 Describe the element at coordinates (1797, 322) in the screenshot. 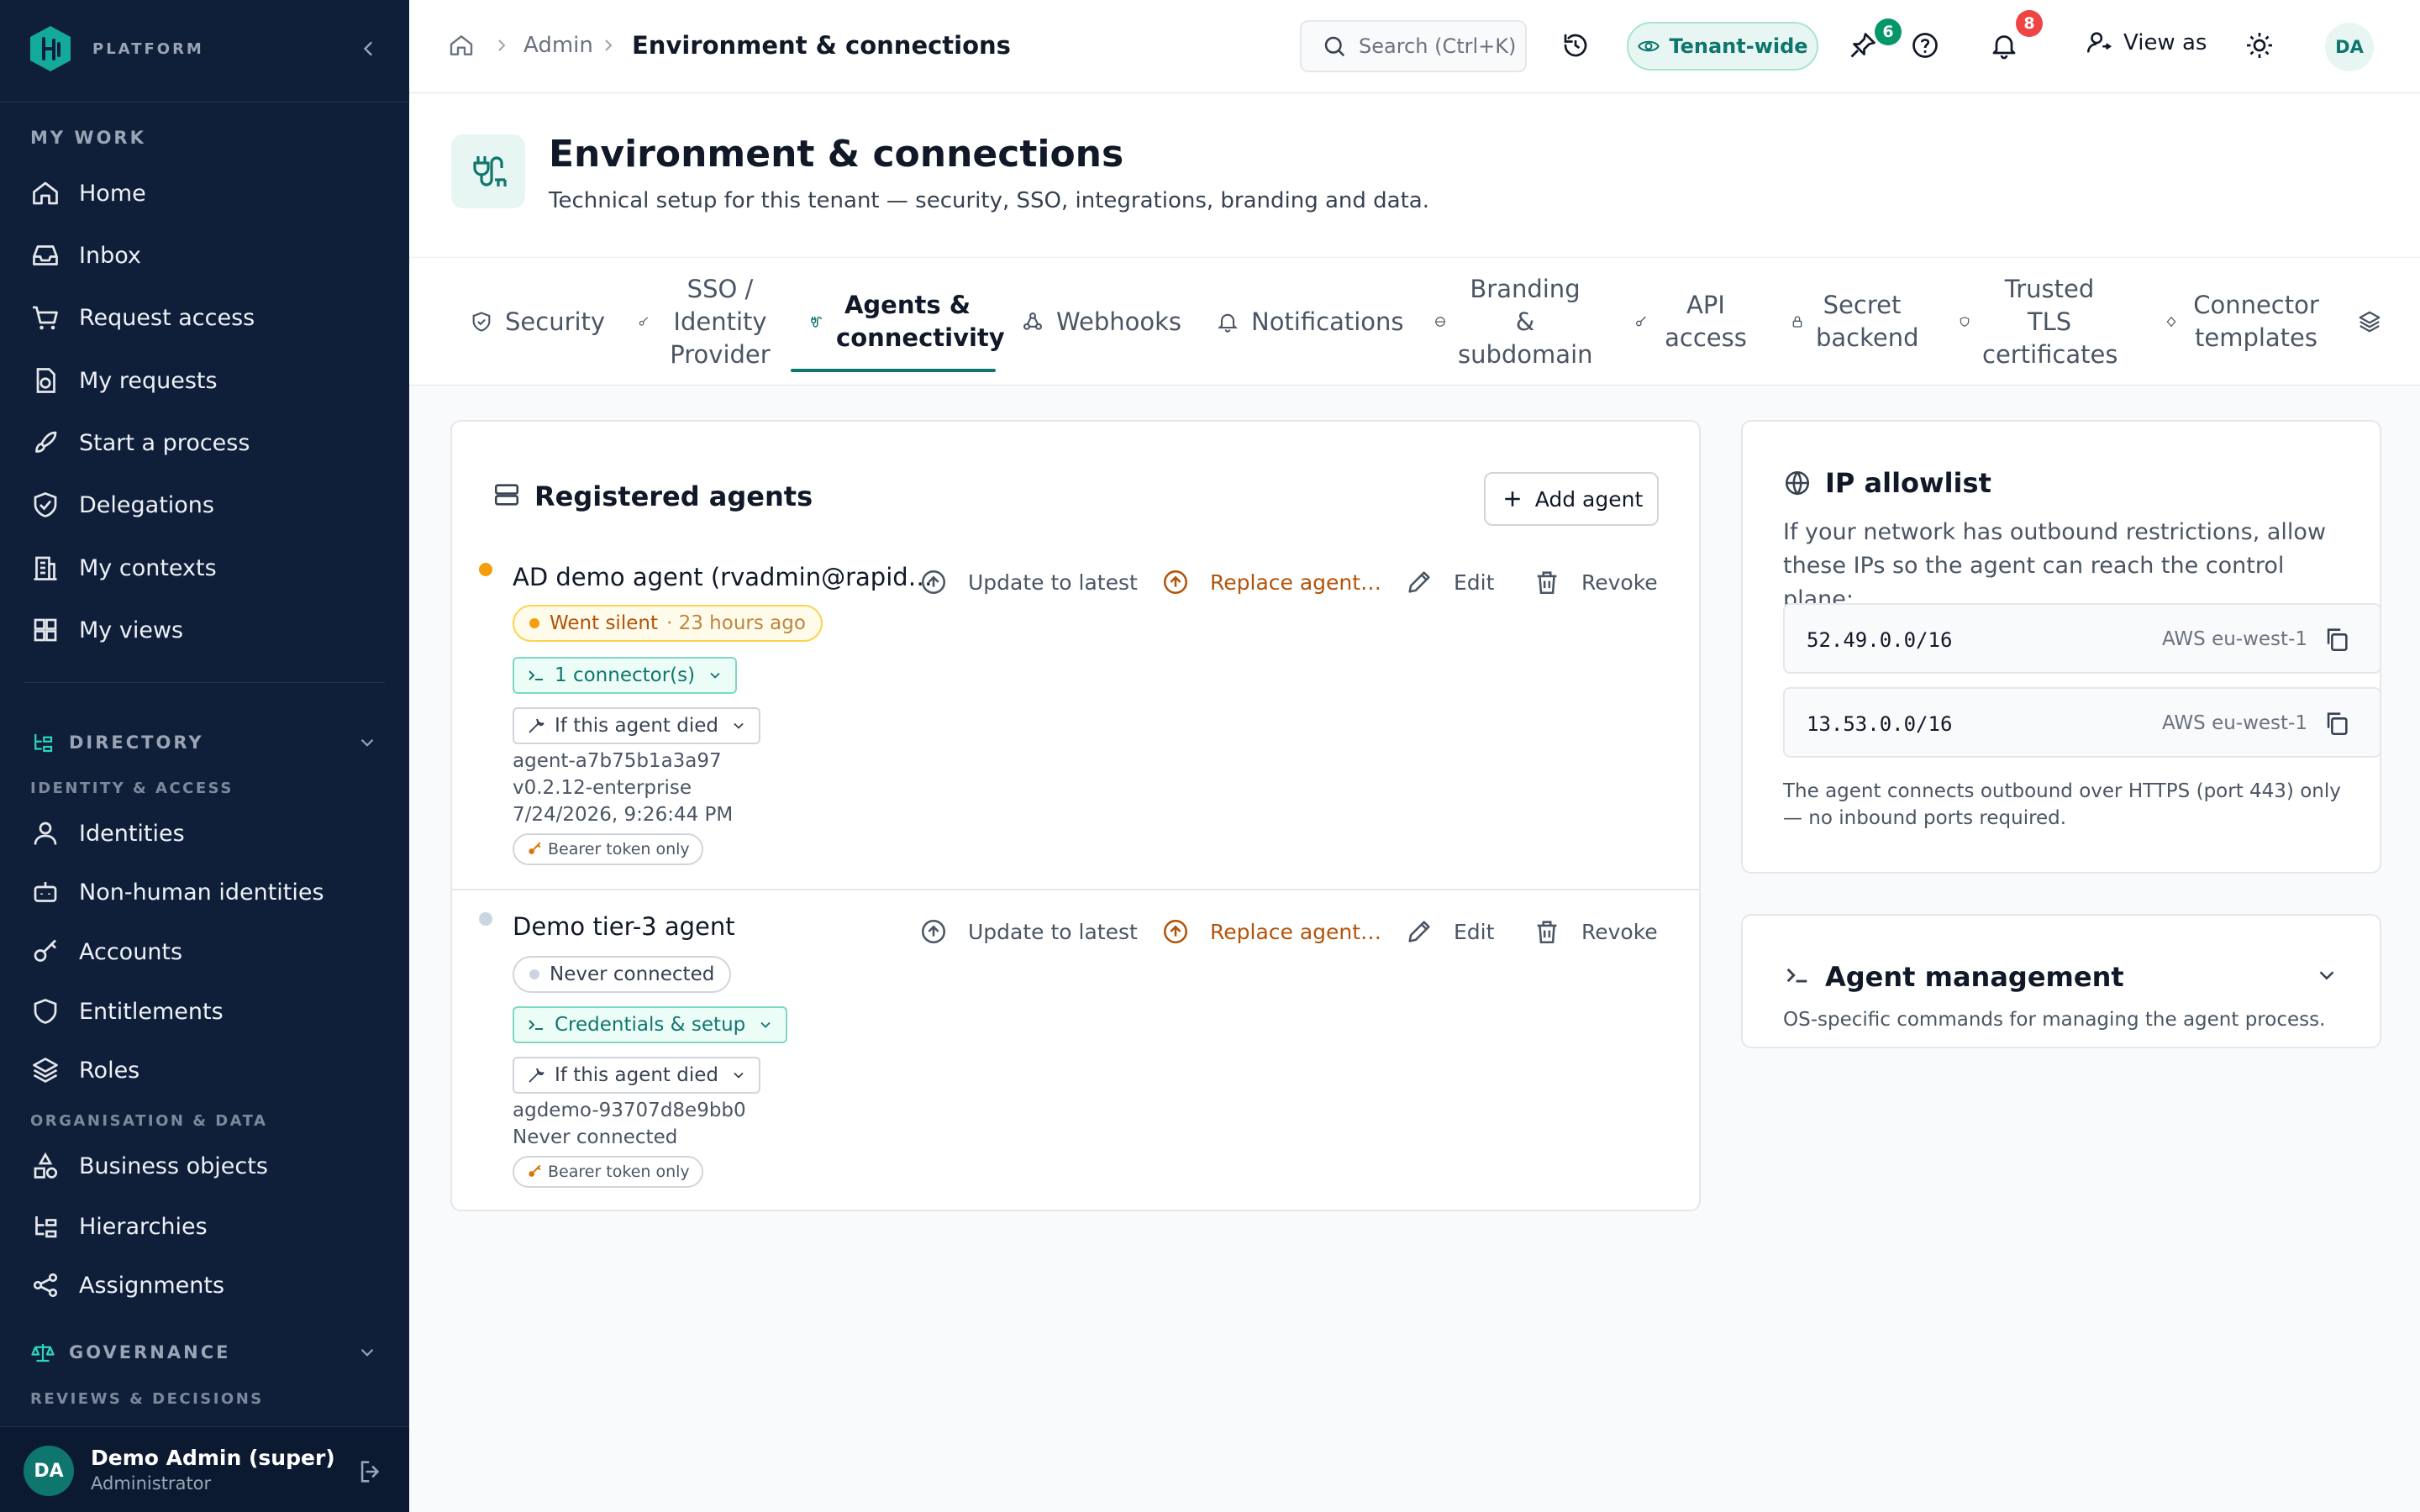

I see `lock-icon` at that location.